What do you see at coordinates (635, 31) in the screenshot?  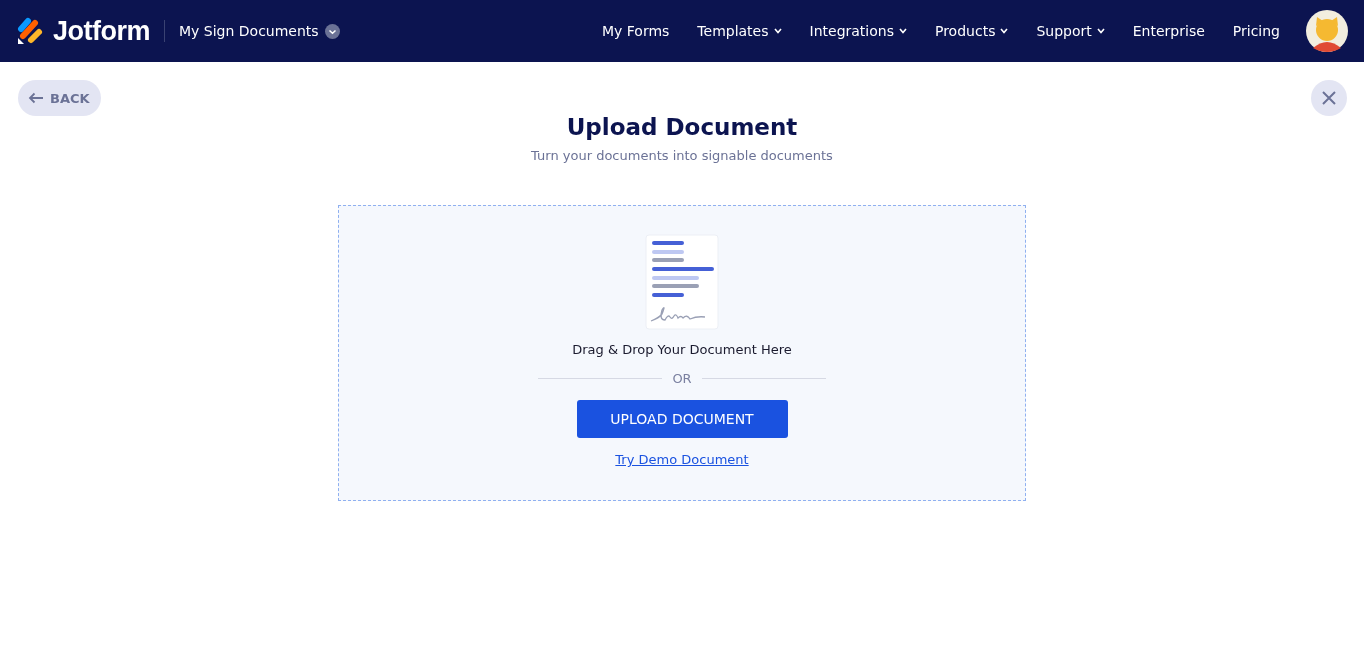 I see `nav-item: My Forms` at bounding box center [635, 31].